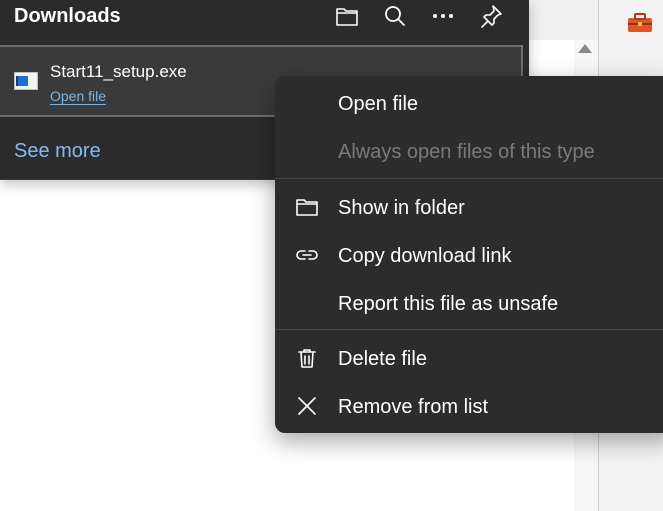  Describe the element at coordinates (469, 358) in the screenshot. I see `menu-item-delete-file: Delete file` at that location.